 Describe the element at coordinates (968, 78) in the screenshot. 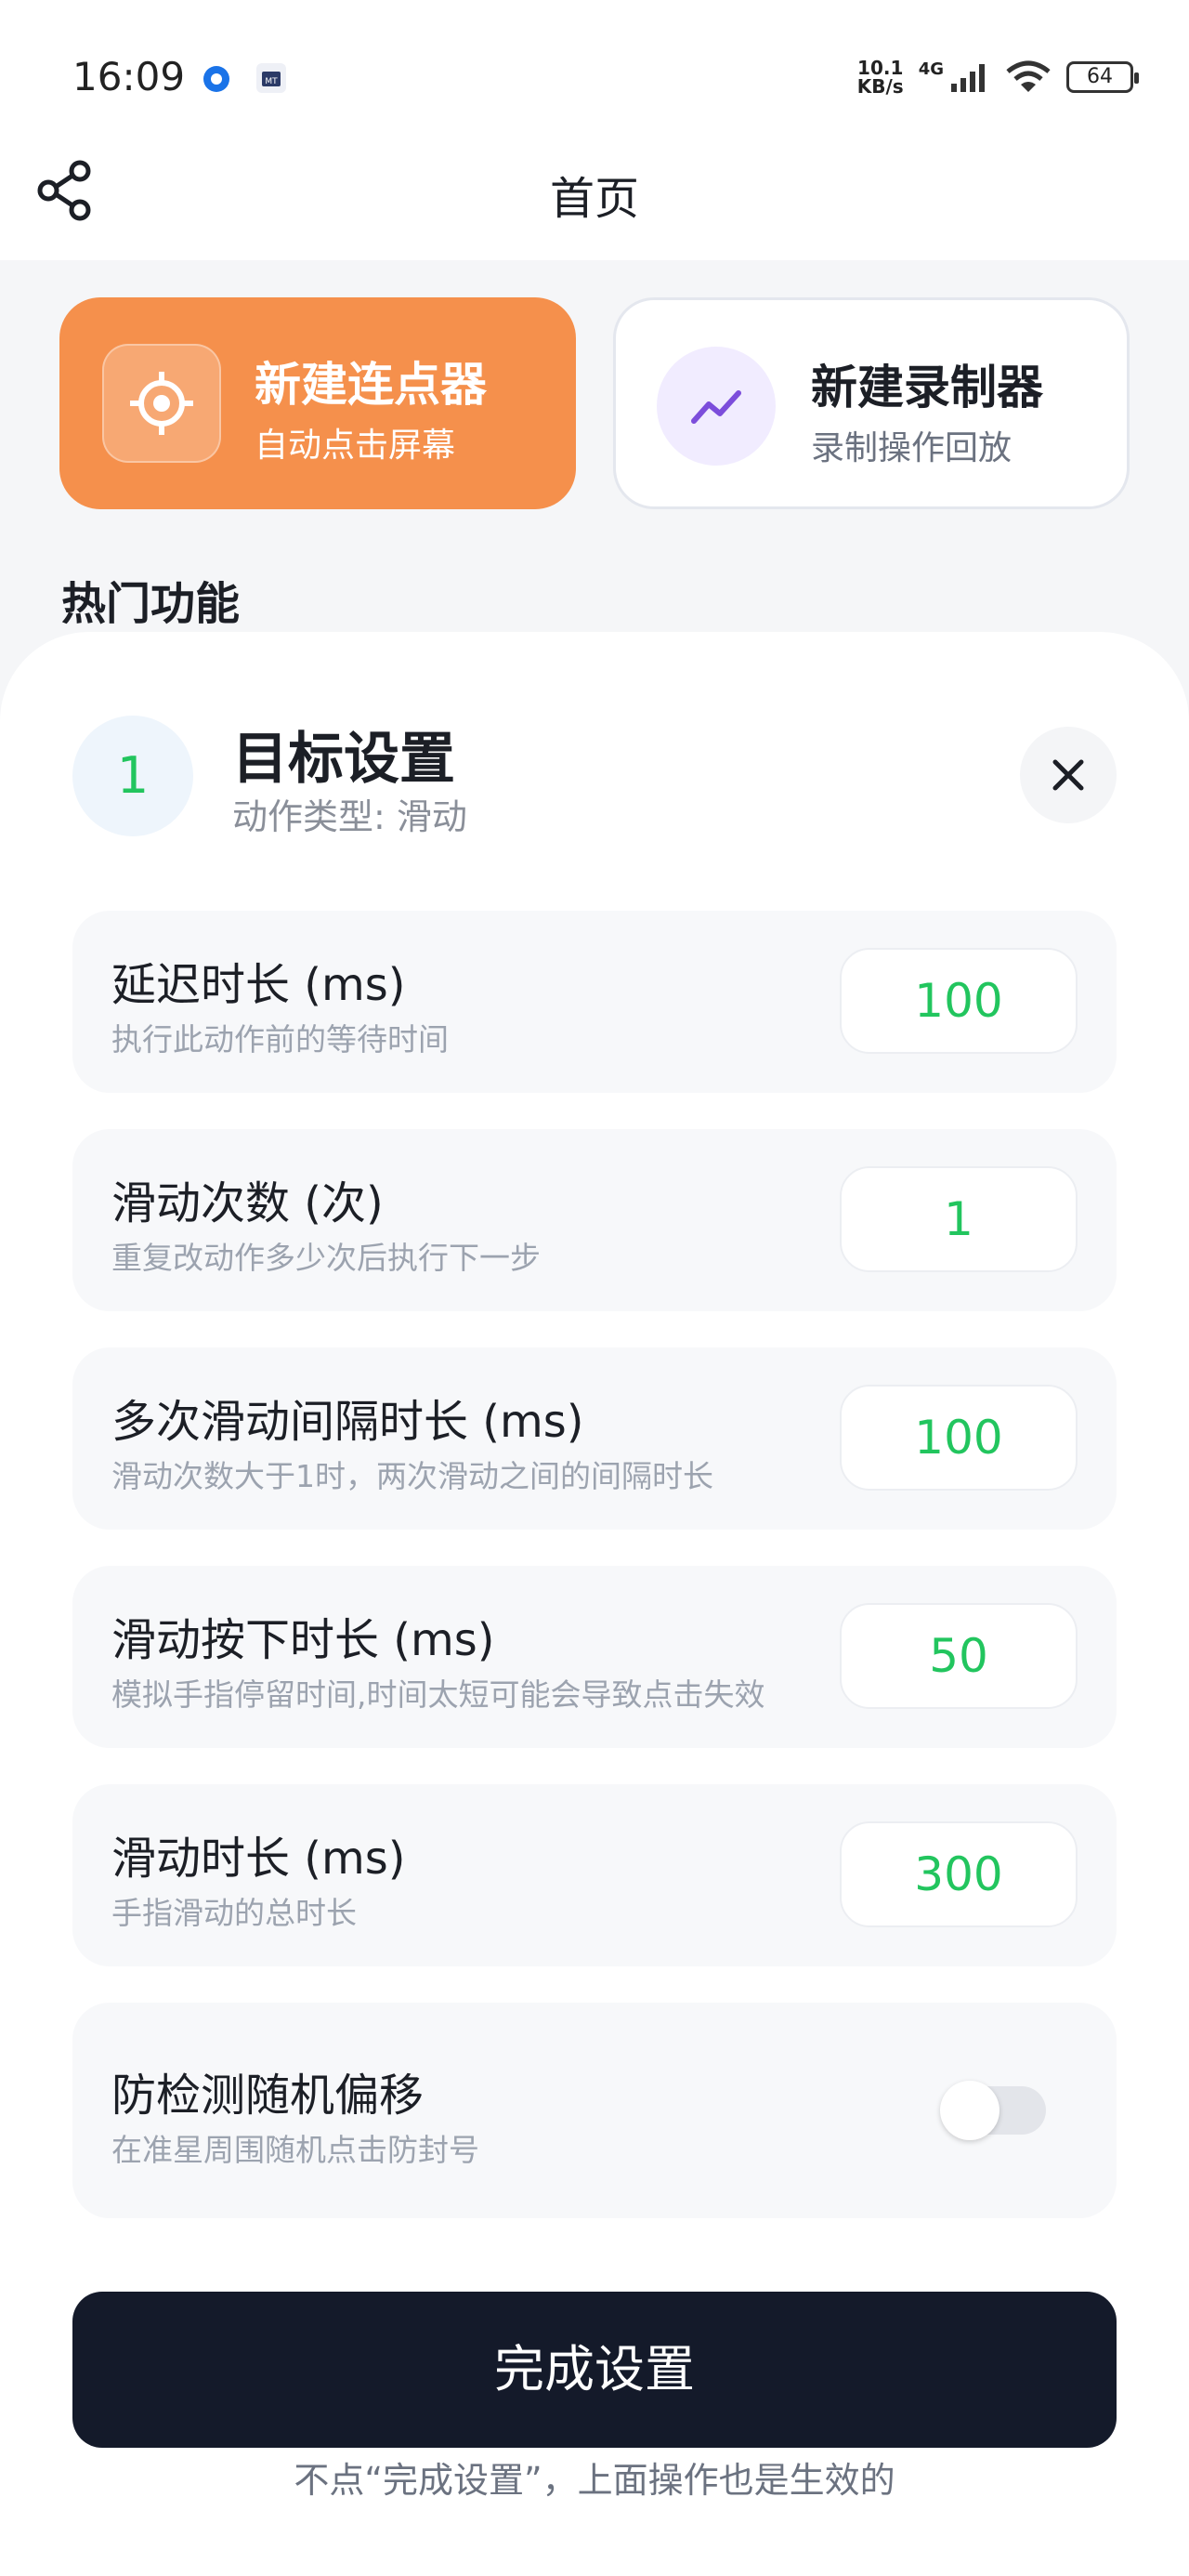

I see `signal-icon` at that location.